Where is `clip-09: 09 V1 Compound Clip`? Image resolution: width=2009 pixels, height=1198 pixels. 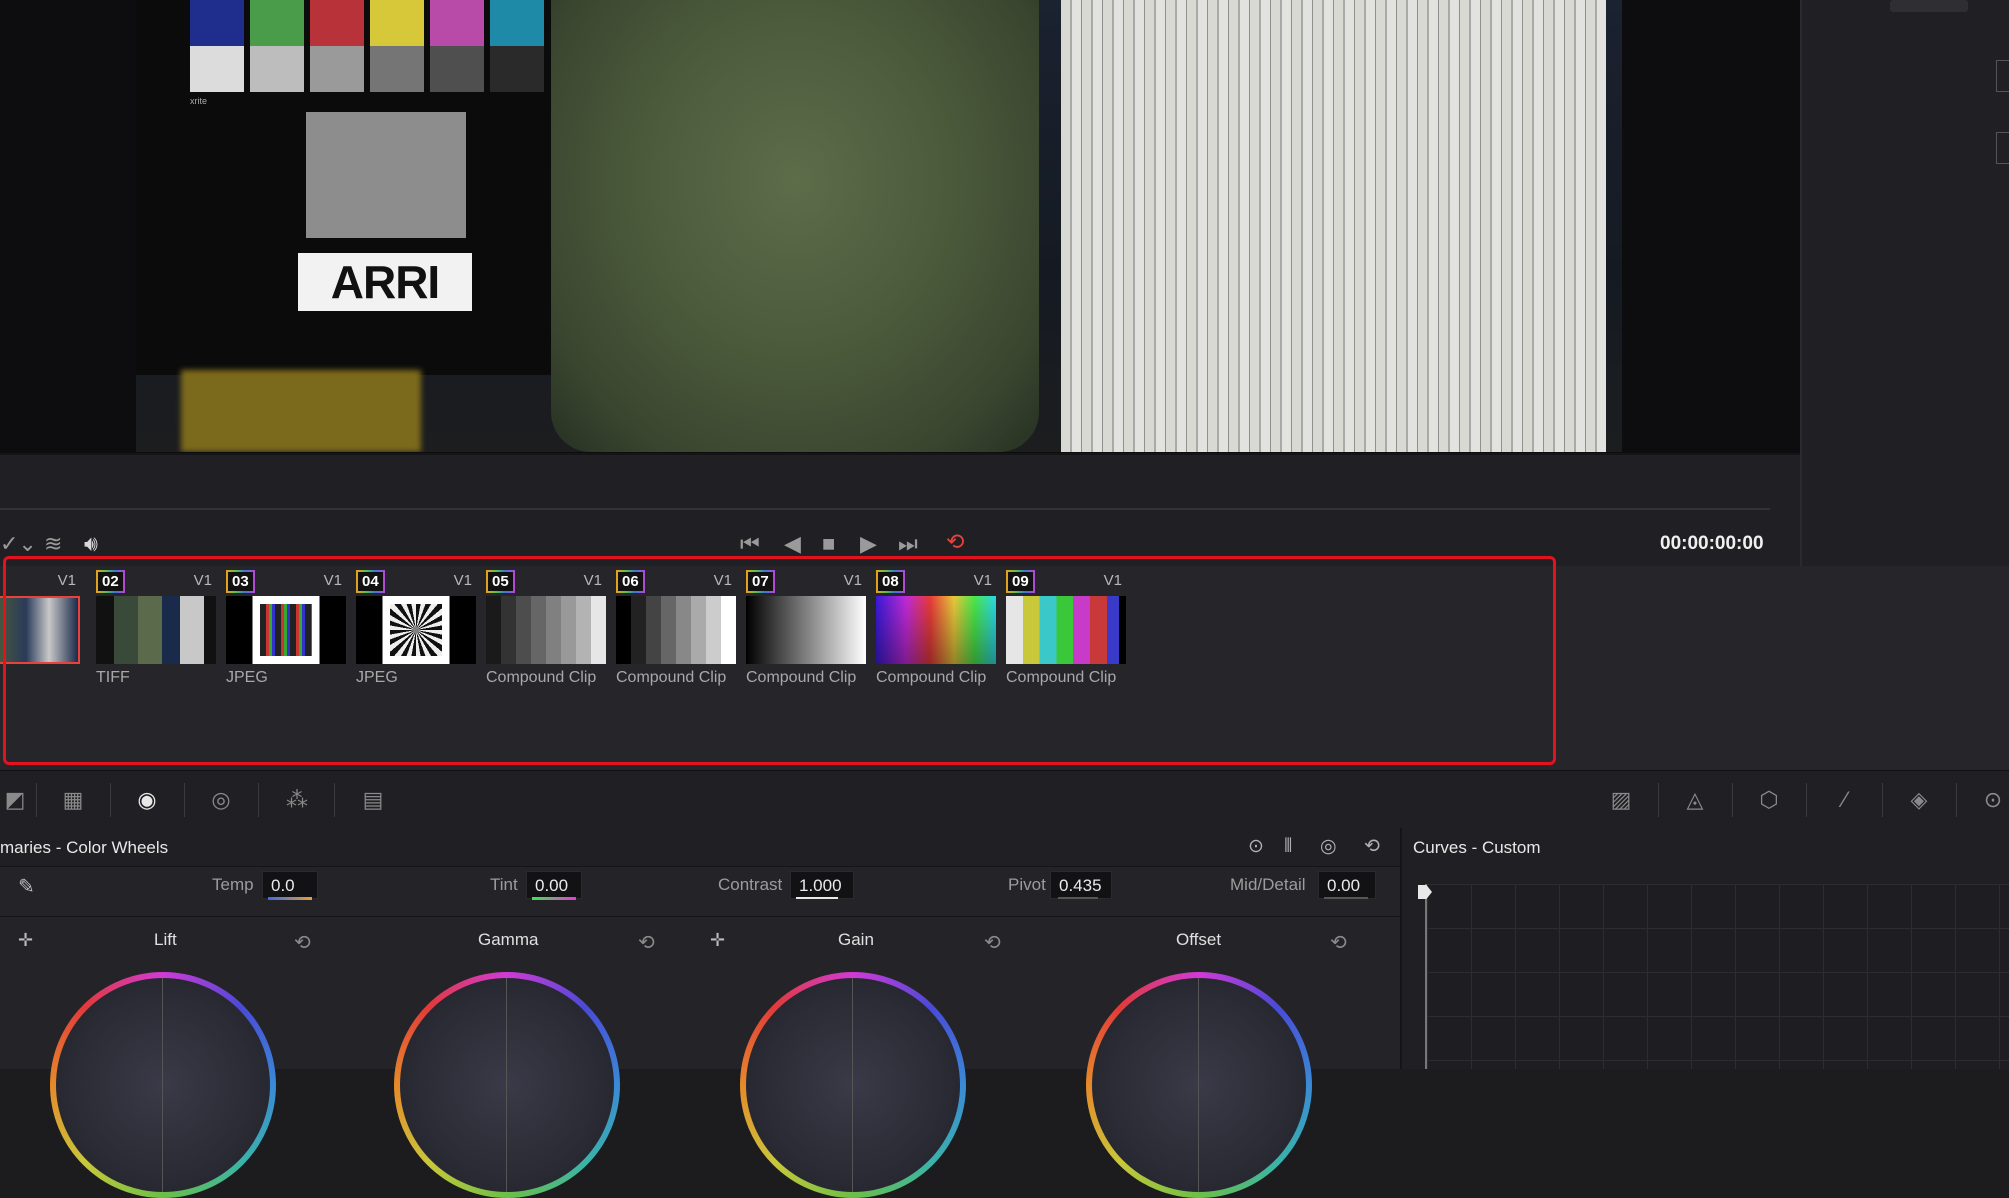
clip-09: 09 V1 Compound Clip is located at coordinates (1066, 630).